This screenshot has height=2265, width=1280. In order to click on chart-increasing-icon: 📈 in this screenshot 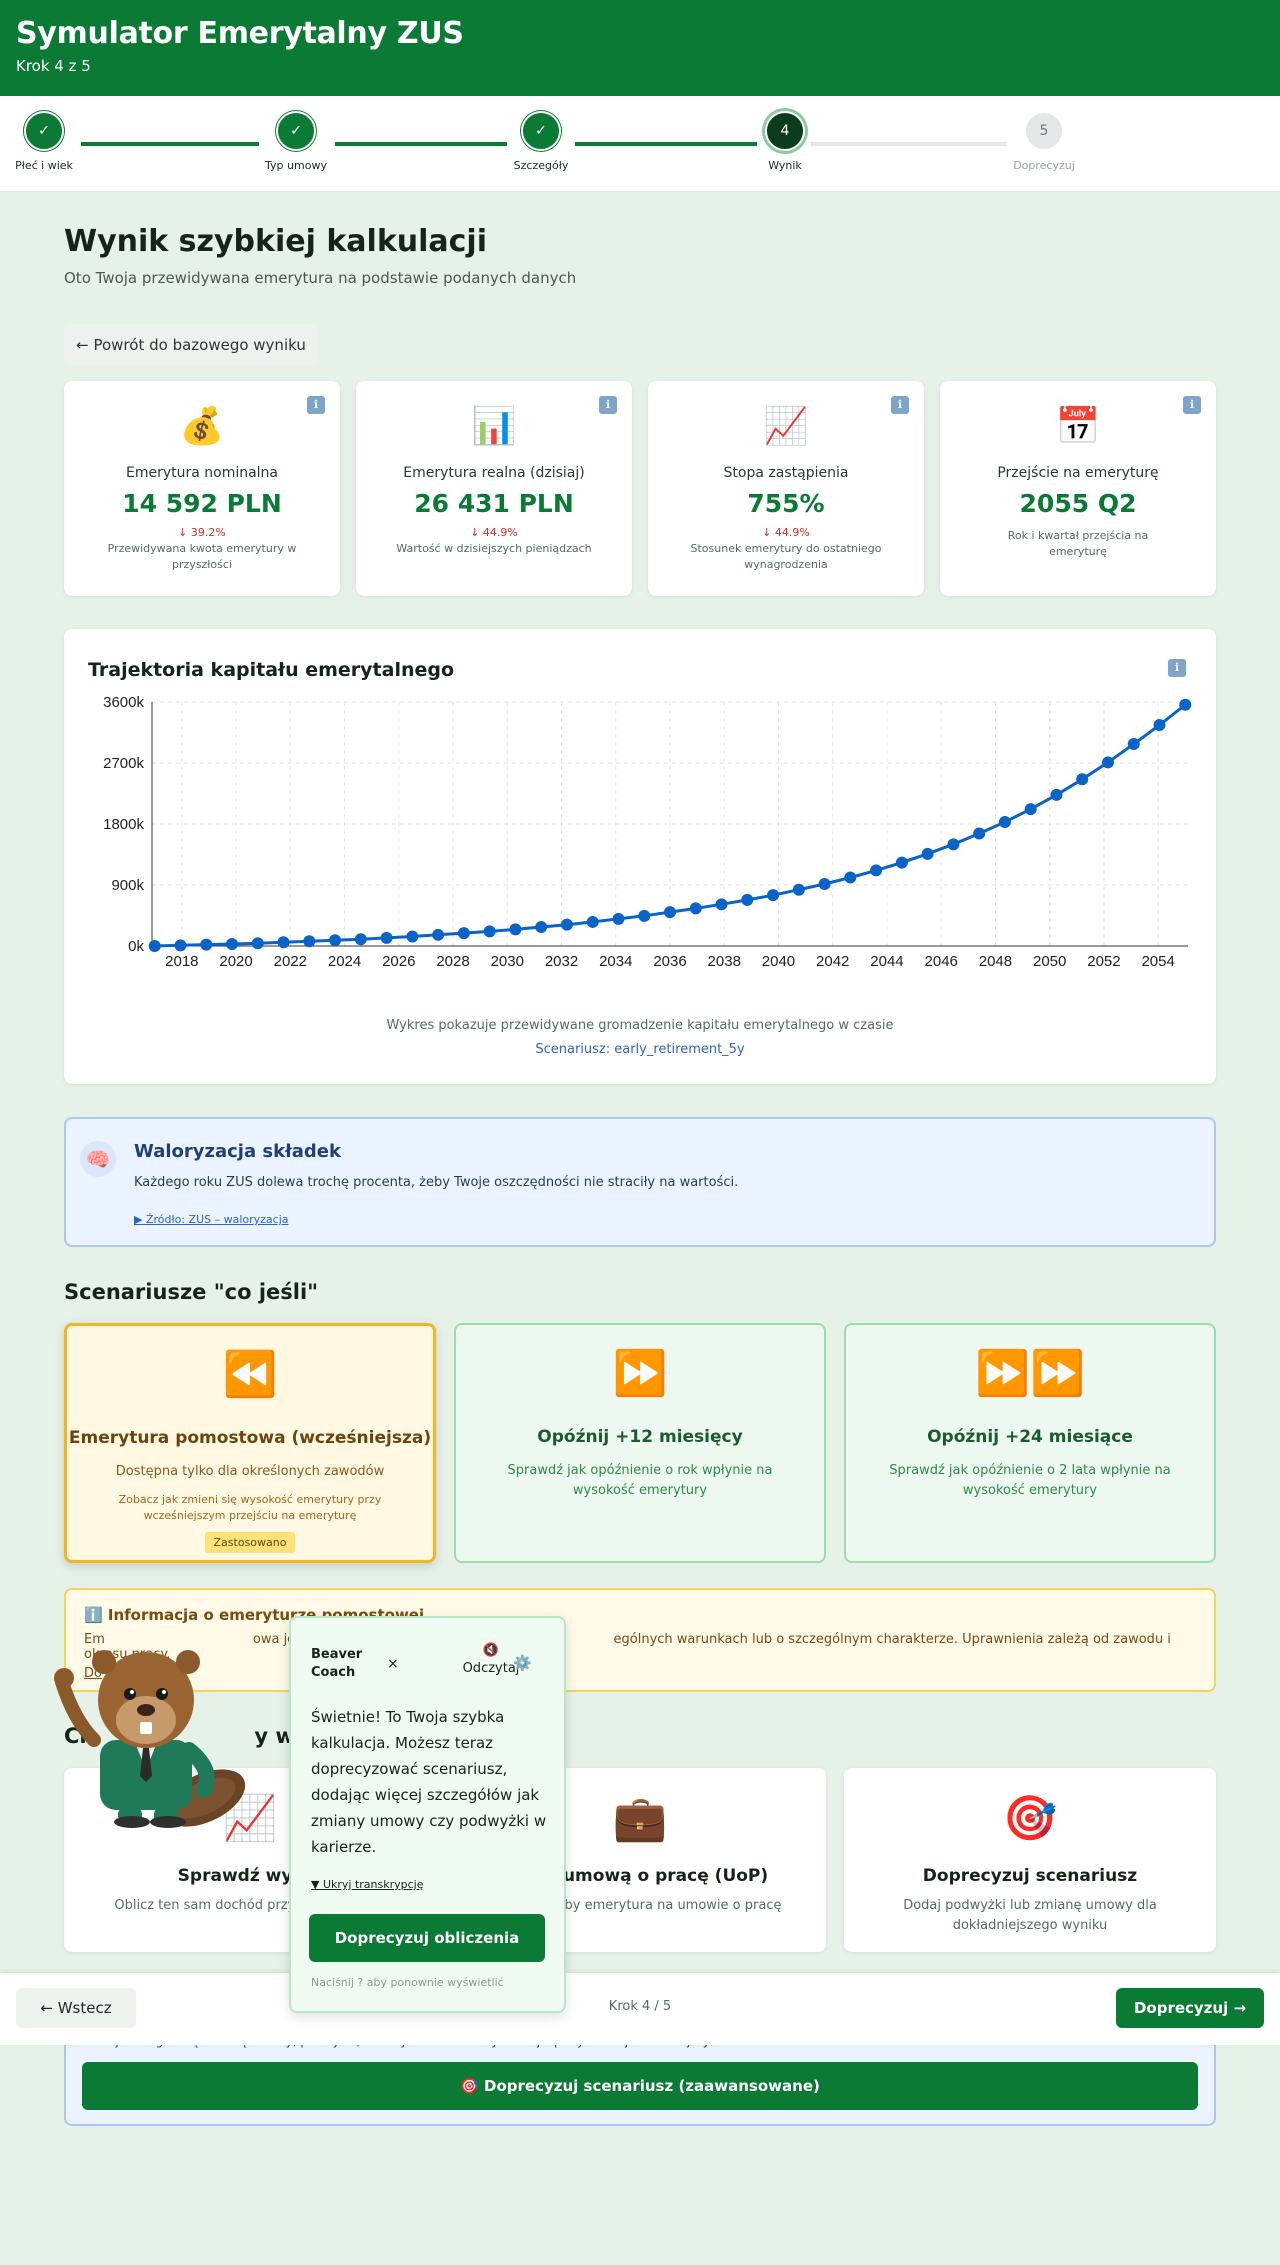, I will do `click(786, 426)`.